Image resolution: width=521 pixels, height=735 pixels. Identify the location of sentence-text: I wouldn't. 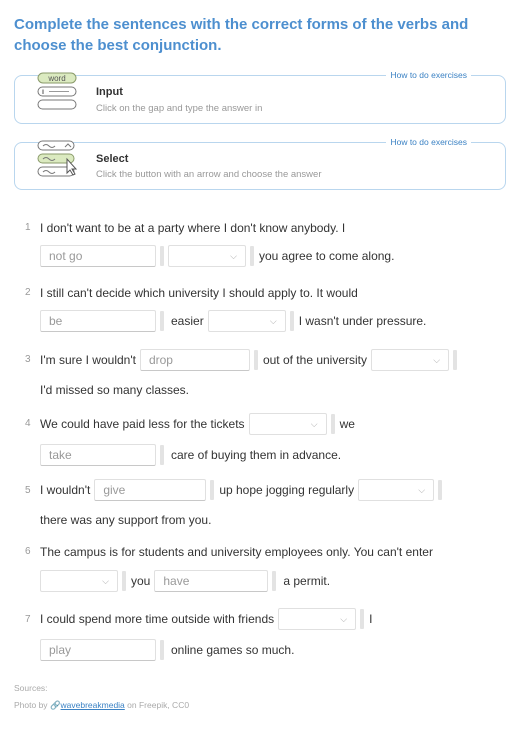
(65, 490).